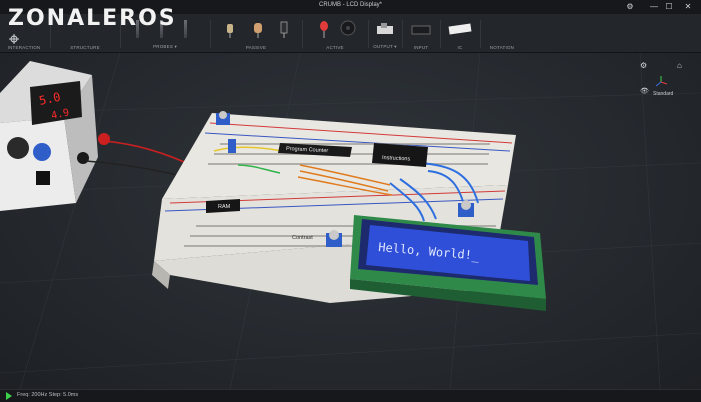 This screenshot has width=701, height=402. Describe the element at coordinates (669, 6) in the screenshot. I see `maximize-icon: ☐` at that location.